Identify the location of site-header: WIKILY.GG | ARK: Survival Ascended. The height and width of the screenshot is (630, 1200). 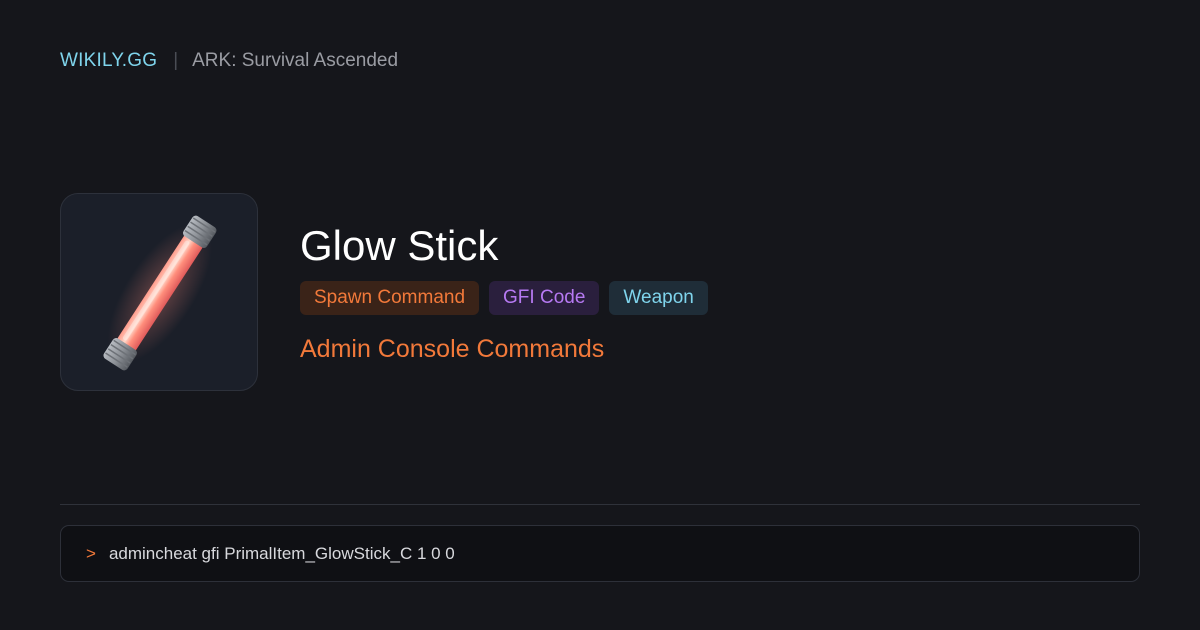
(229, 61).